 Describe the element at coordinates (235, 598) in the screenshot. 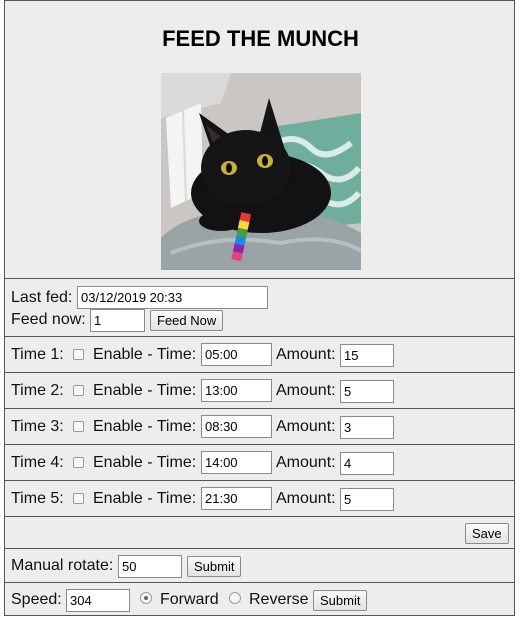

I see `reverse-radio` at that location.